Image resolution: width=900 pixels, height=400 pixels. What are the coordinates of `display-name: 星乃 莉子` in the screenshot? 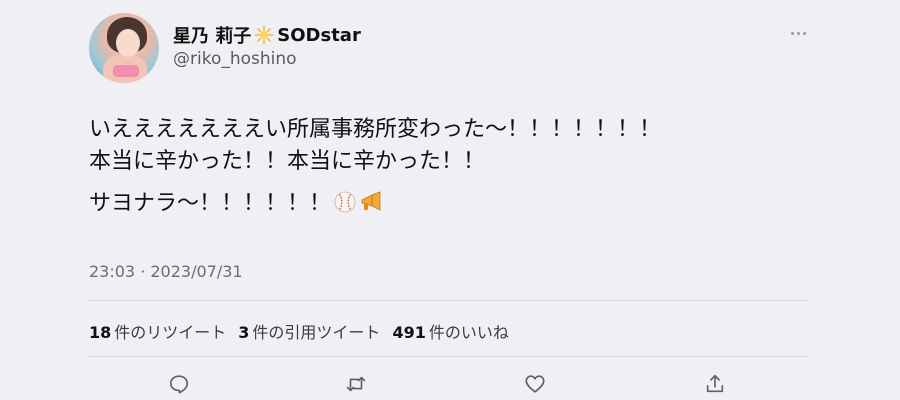 It's located at (212, 35).